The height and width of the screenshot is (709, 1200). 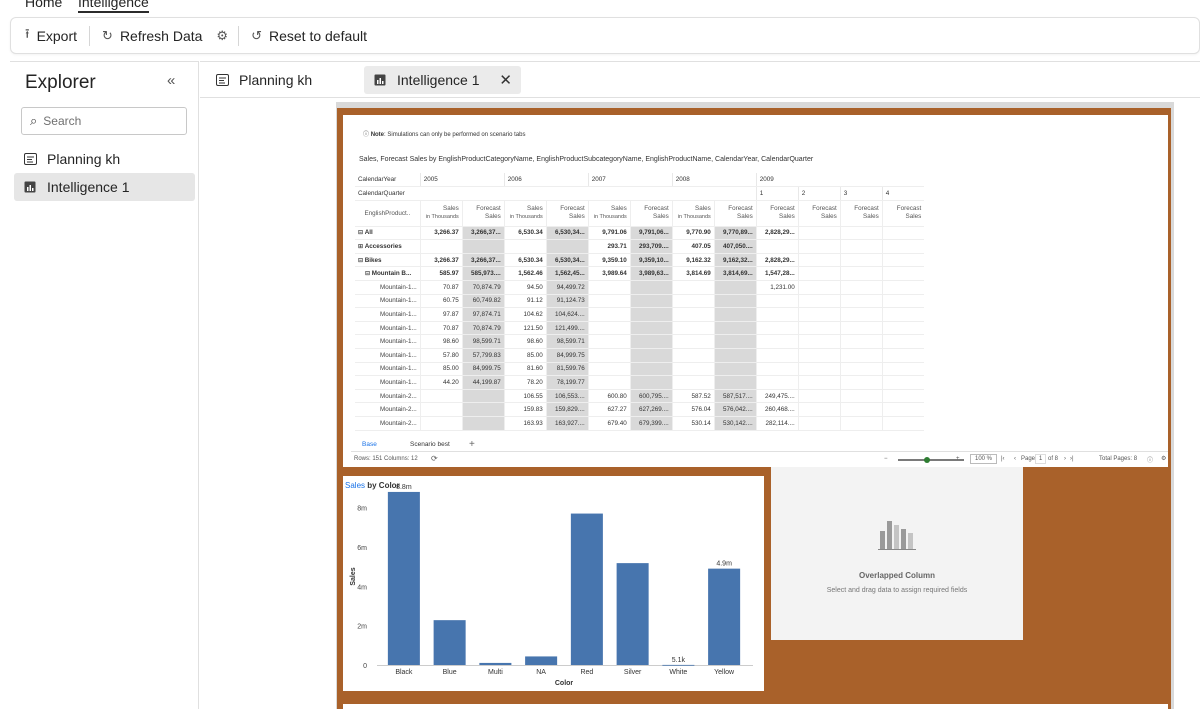 What do you see at coordinates (505, 80) in the screenshot?
I see `close-tab-icon: ✕` at bounding box center [505, 80].